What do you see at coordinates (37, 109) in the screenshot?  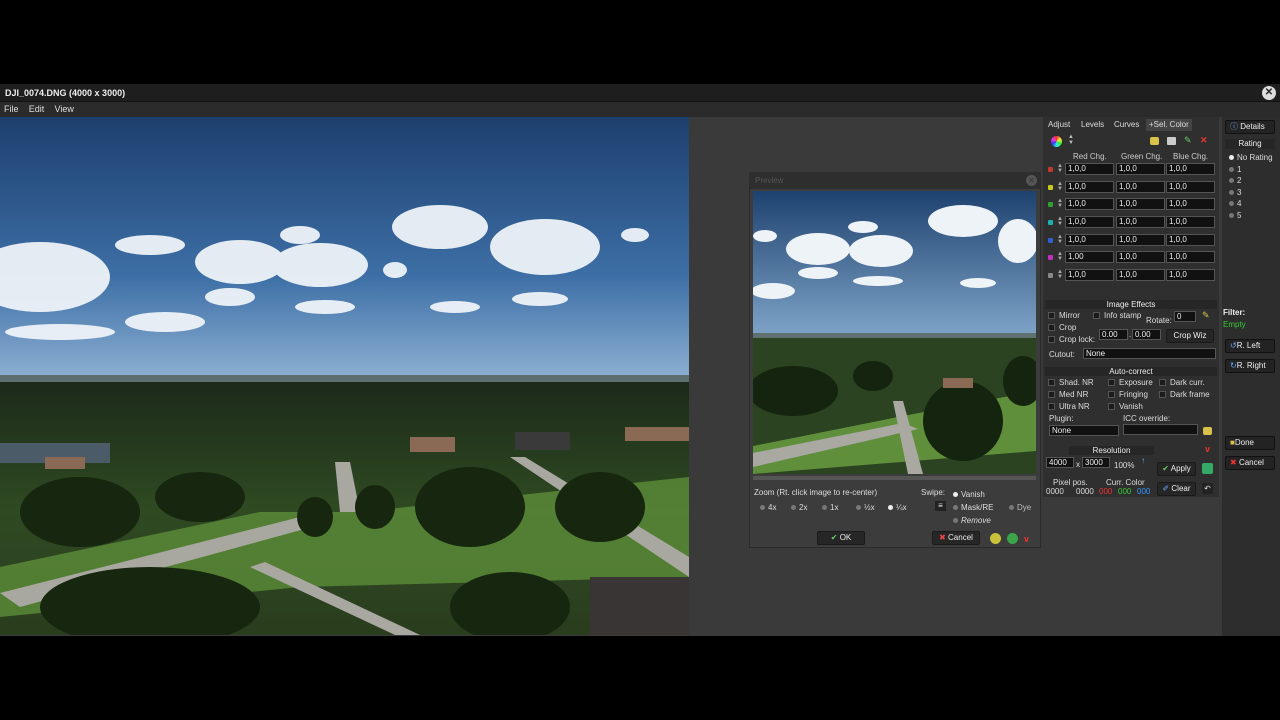 I see `menu-edit: Edit` at bounding box center [37, 109].